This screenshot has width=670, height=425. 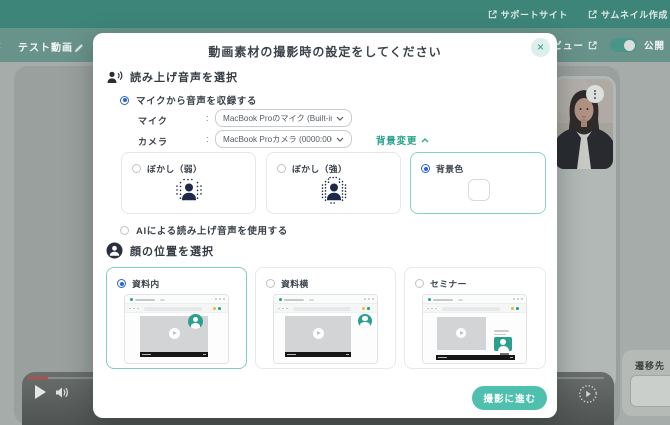 I want to click on destination-label: 遷移先, so click(x=650, y=366).